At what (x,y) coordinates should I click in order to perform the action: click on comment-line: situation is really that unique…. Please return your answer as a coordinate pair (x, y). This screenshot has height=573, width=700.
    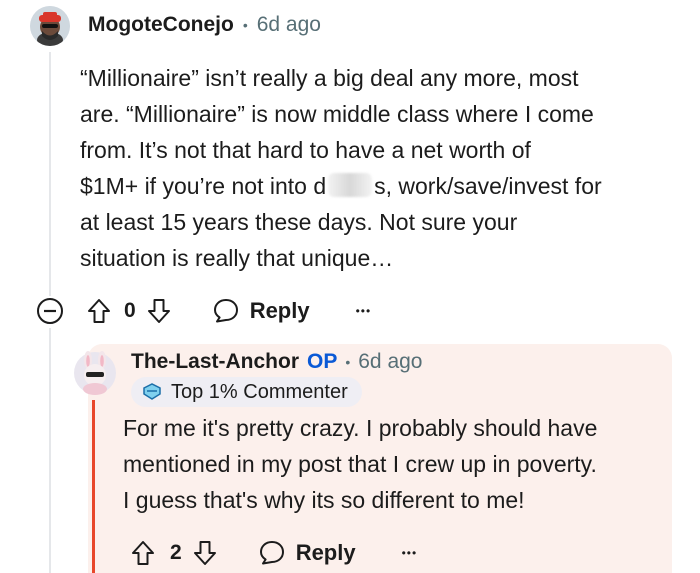
    Looking at the image, I should click on (237, 258).